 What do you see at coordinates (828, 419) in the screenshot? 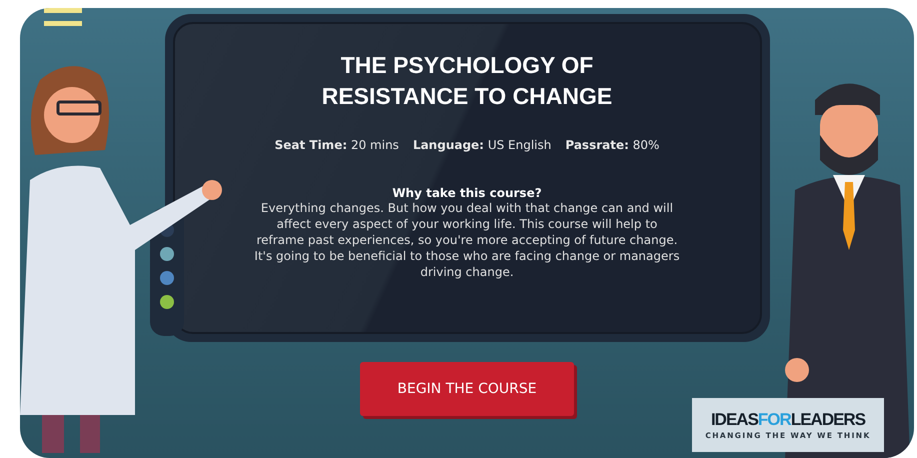
I see `logo-word: LEADERS` at bounding box center [828, 419].